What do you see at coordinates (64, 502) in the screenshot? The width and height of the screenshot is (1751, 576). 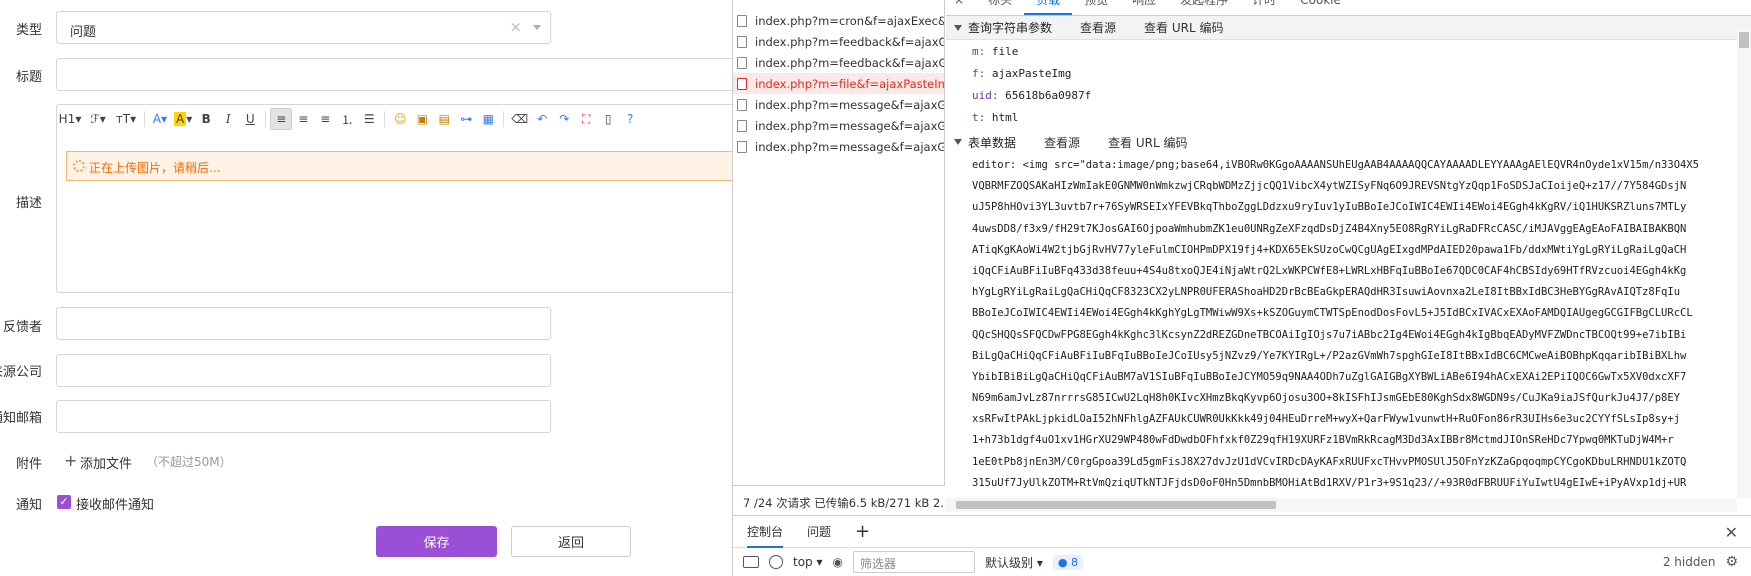 I see `notify-checkbox: ✓` at bounding box center [64, 502].